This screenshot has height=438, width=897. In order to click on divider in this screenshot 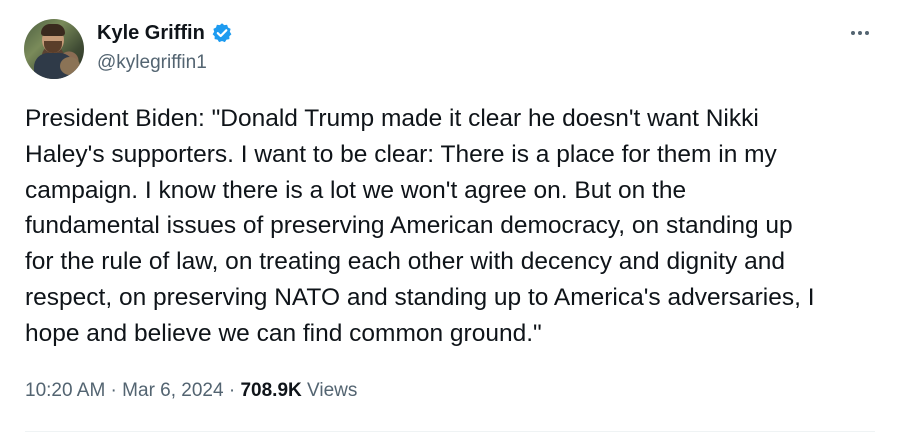, I will do `click(450, 431)`.